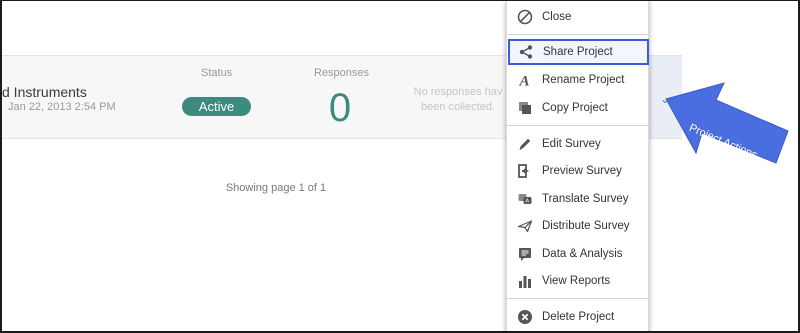 The width and height of the screenshot is (800, 333). I want to click on menu-item-label: Close, so click(557, 17).